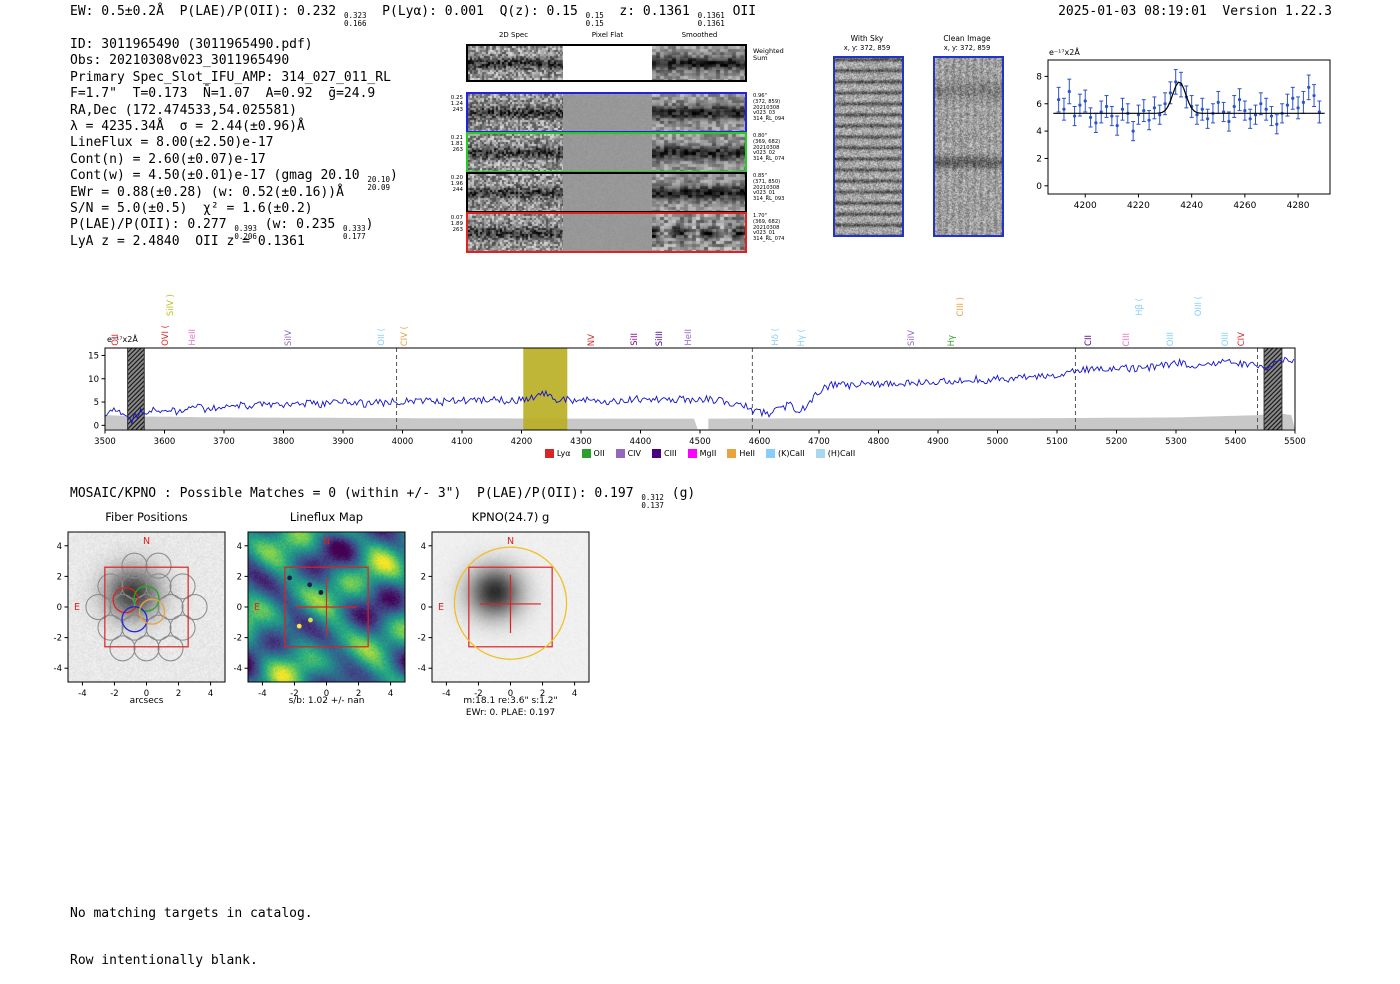 This screenshot has height=984, width=1400. Describe the element at coordinates (938, 442) in the screenshot. I see `svg-text: 4900` at that location.